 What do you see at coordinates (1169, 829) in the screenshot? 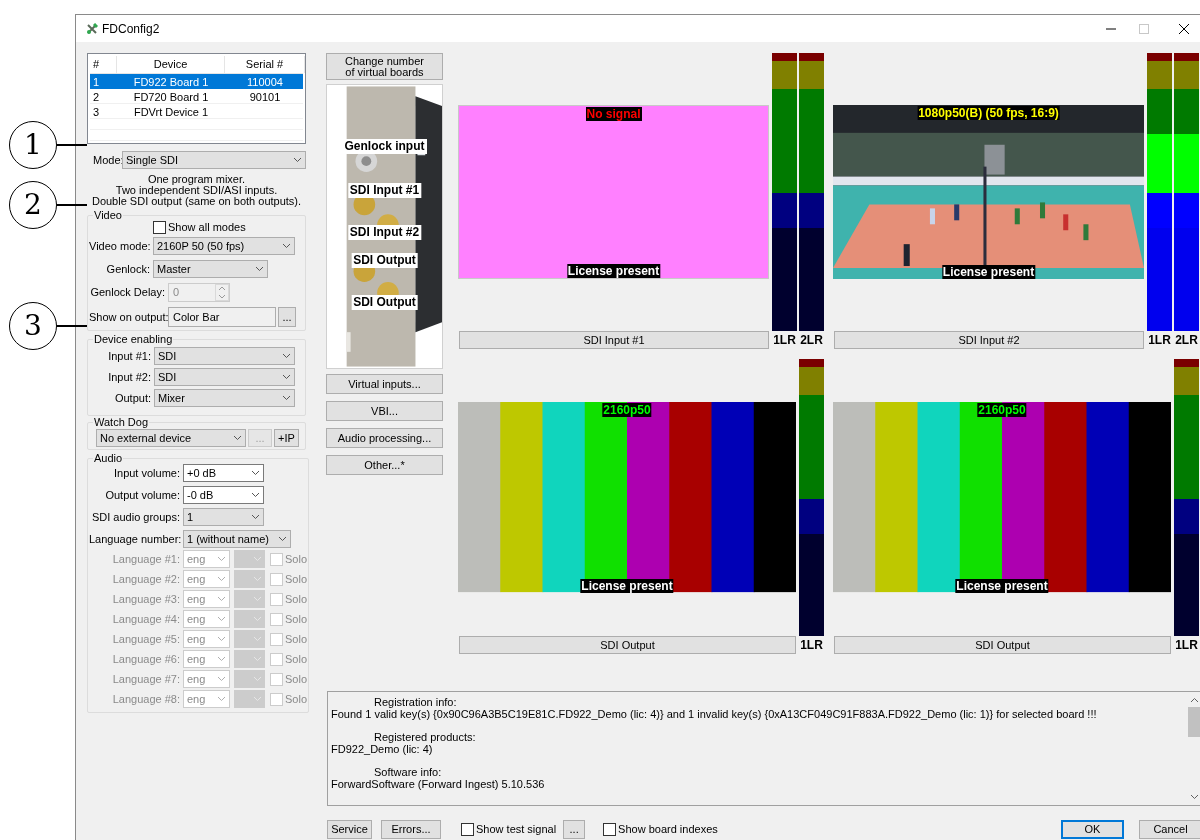
I see `button: Cancel` at bounding box center [1169, 829].